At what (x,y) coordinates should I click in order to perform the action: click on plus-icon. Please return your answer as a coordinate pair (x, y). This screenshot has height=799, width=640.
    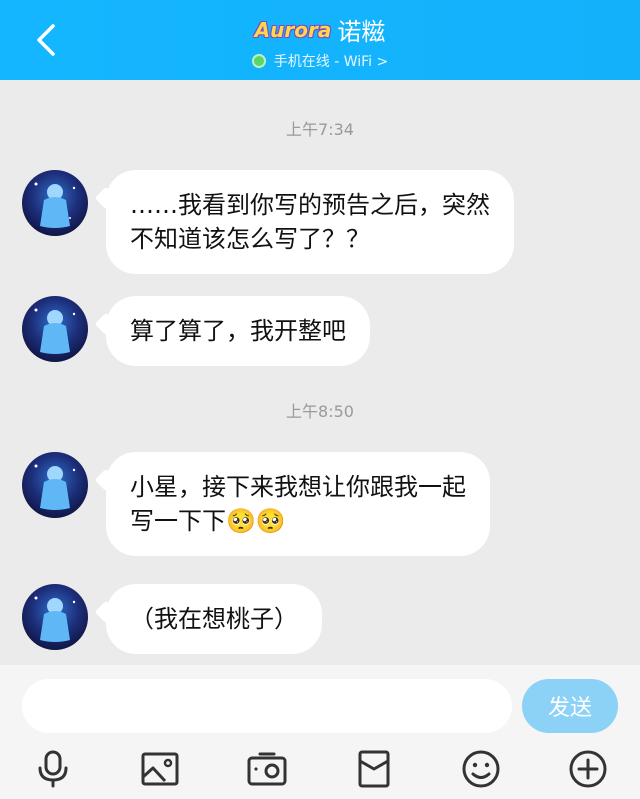
    Looking at the image, I should click on (588, 769).